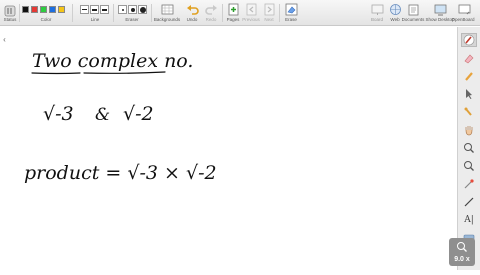  Describe the element at coordinates (10, 19) in the screenshot. I see `status-label: Status` at that location.